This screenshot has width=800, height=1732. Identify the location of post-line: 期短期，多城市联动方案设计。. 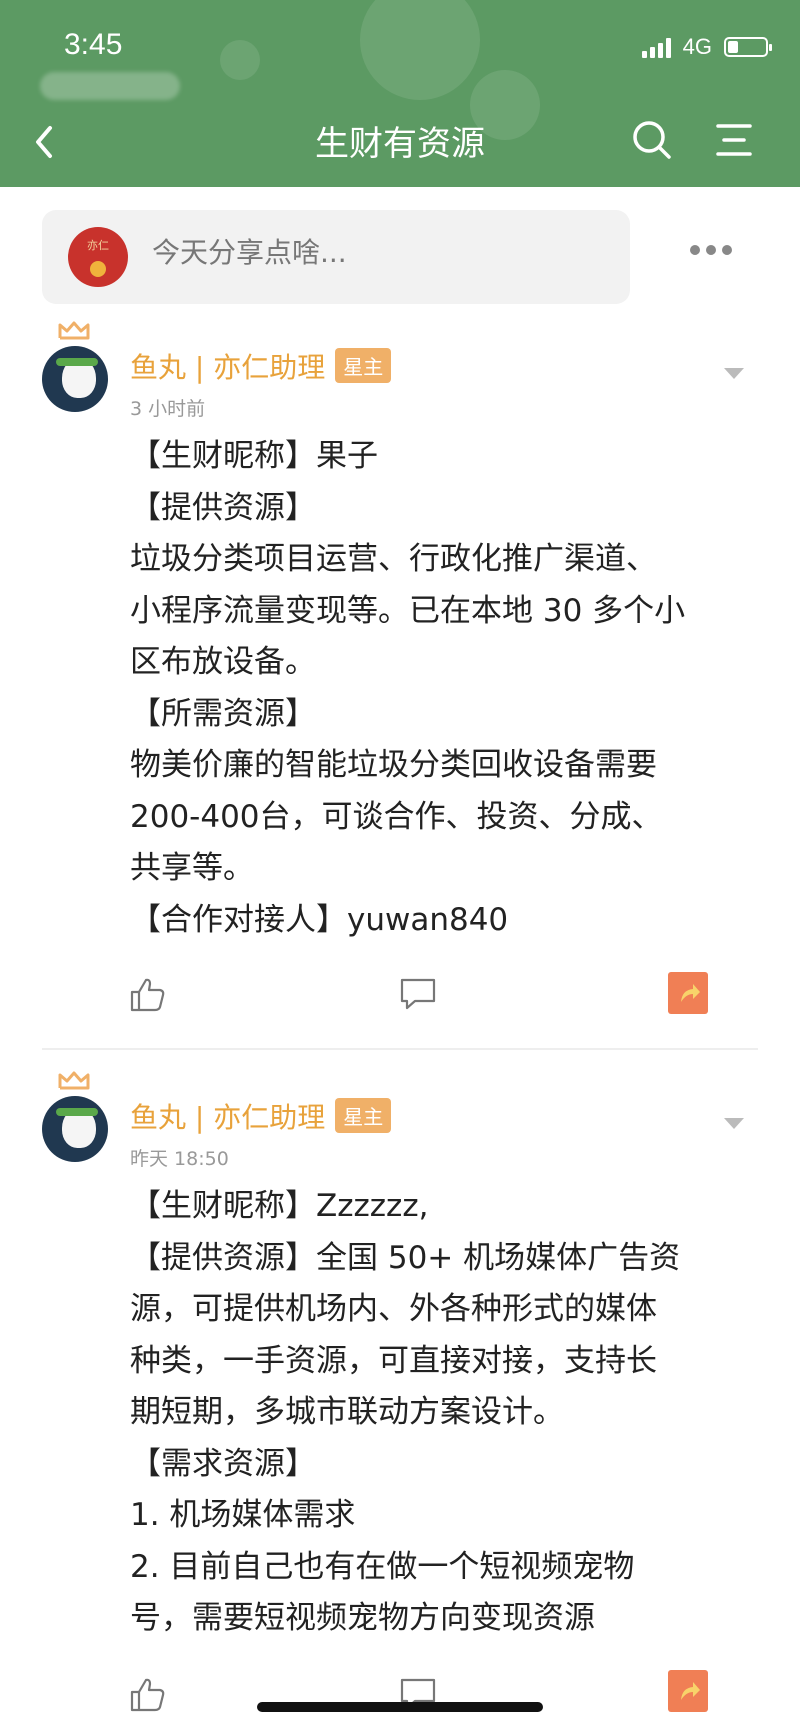
(347, 1412).